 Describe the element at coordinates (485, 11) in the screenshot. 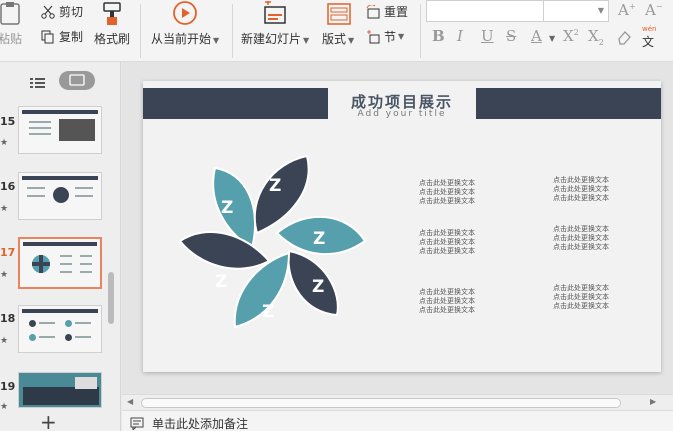

I see `font-family-select` at that location.